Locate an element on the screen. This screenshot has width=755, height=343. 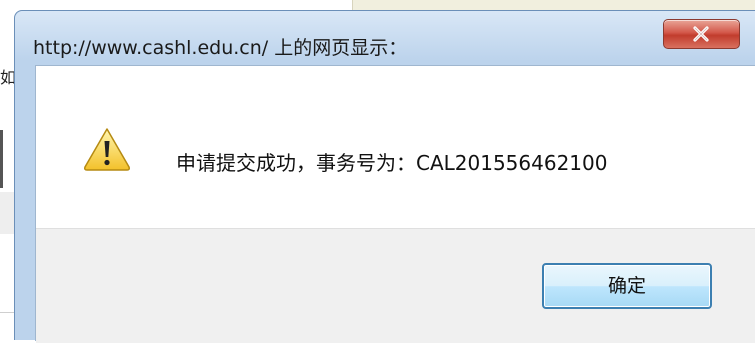
close-button is located at coordinates (701, 34).